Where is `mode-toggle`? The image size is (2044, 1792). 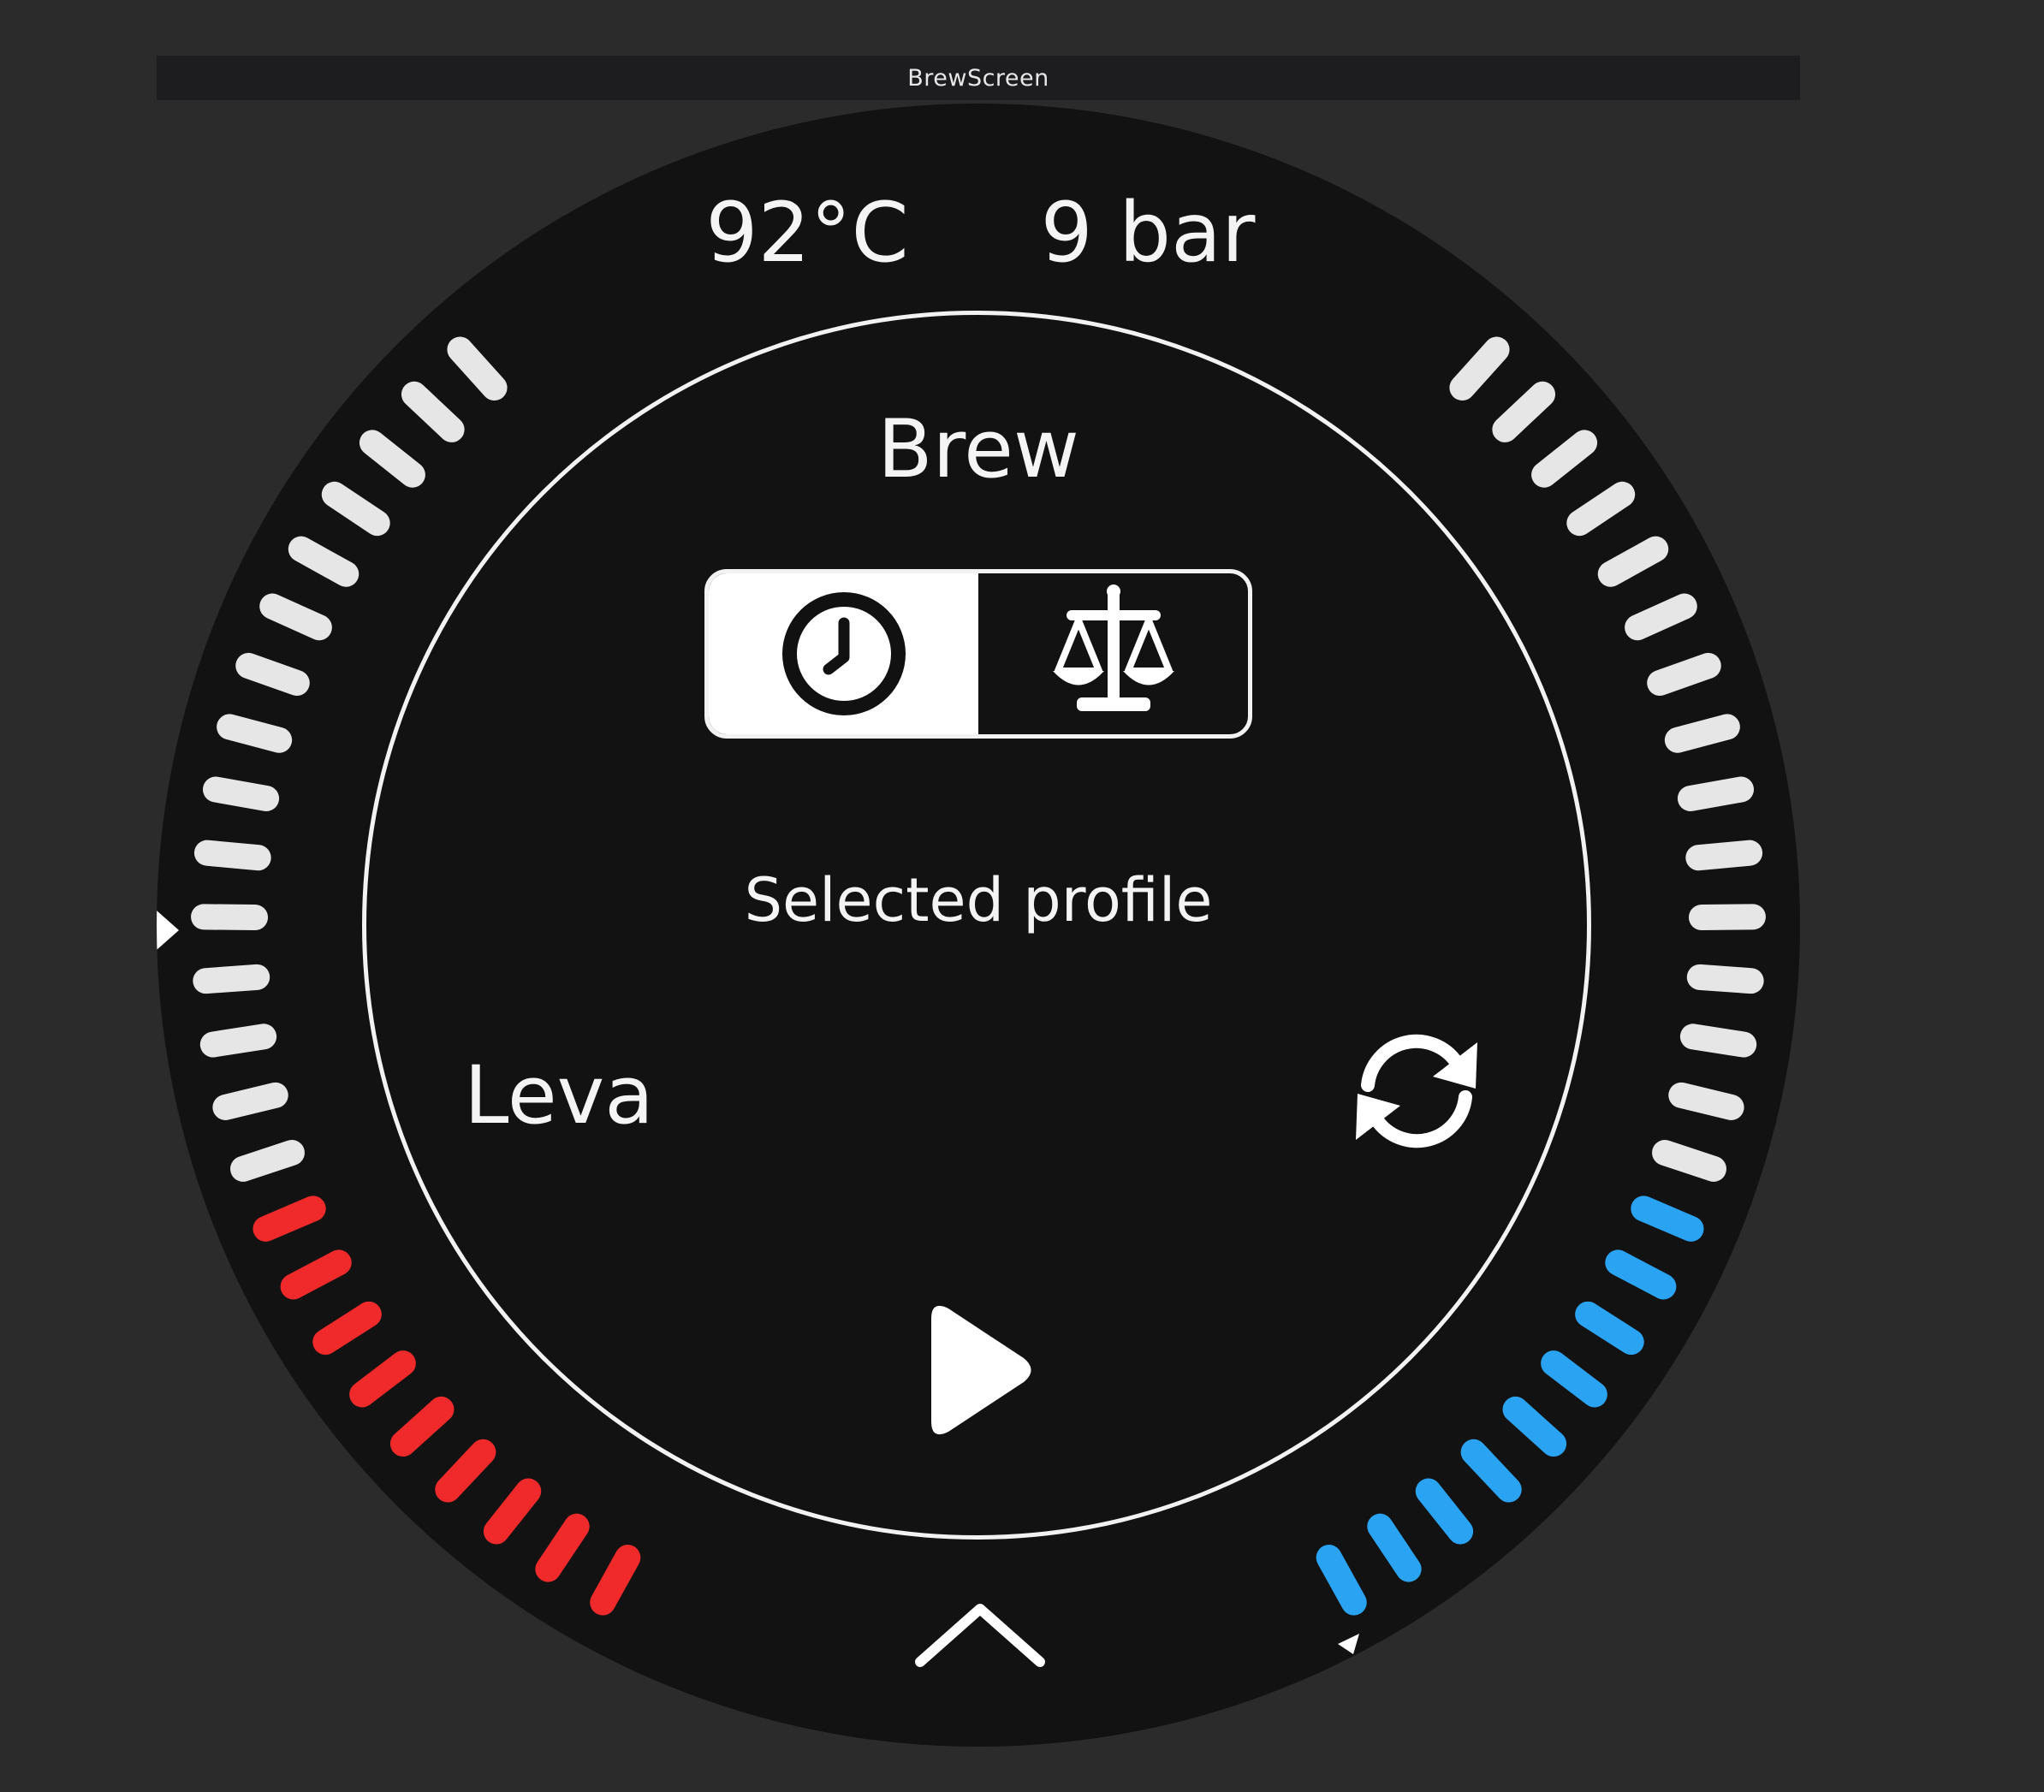
mode-toggle is located at coordinates (978, 654).